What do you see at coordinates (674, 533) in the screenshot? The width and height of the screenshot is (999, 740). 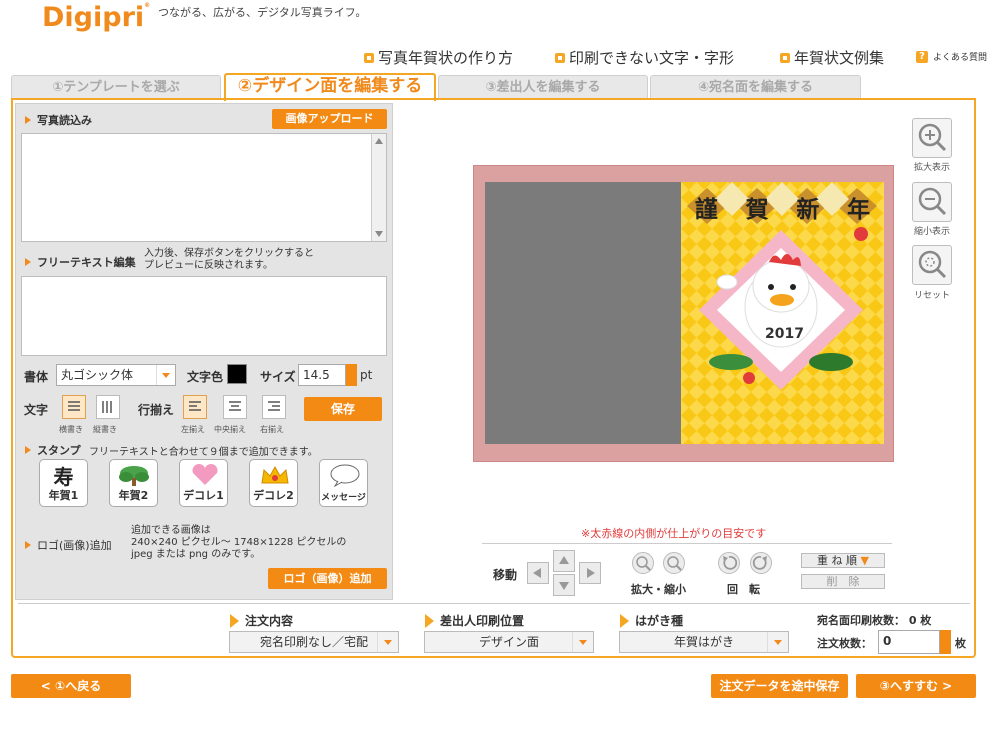 I see `trim-notice: ※太赤線の内側が仕上がりの目安です` at bounding box center [674, 533].